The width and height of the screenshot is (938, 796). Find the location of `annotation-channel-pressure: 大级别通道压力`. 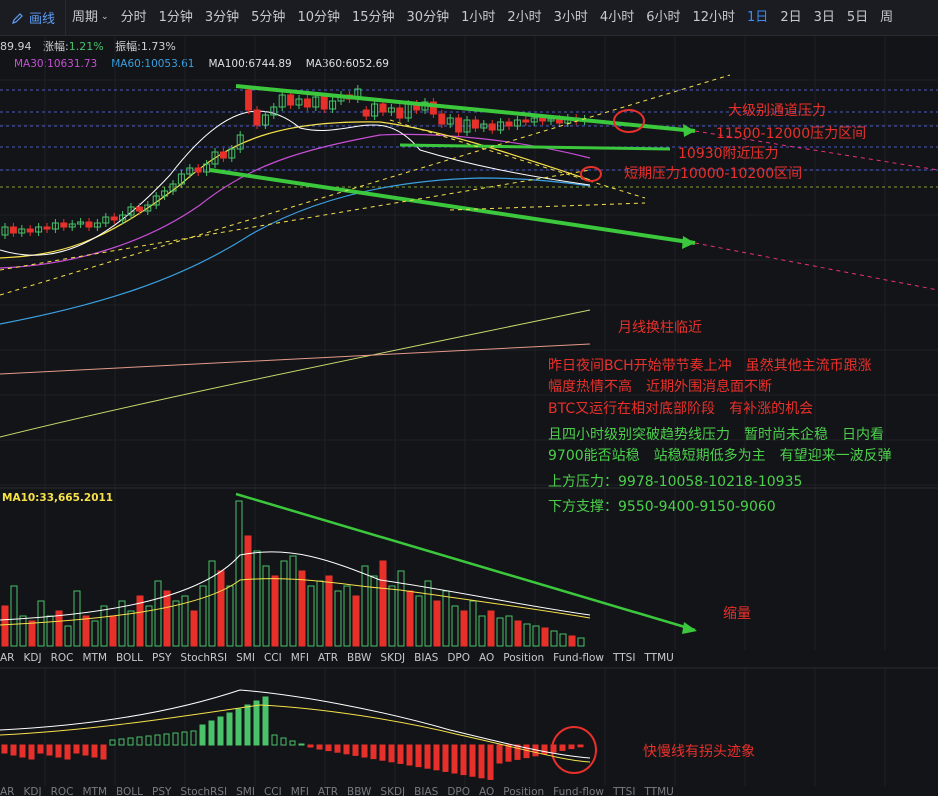

annotation-channel-pressure: 大级别通道压力 is located at coordinates (777, 111).